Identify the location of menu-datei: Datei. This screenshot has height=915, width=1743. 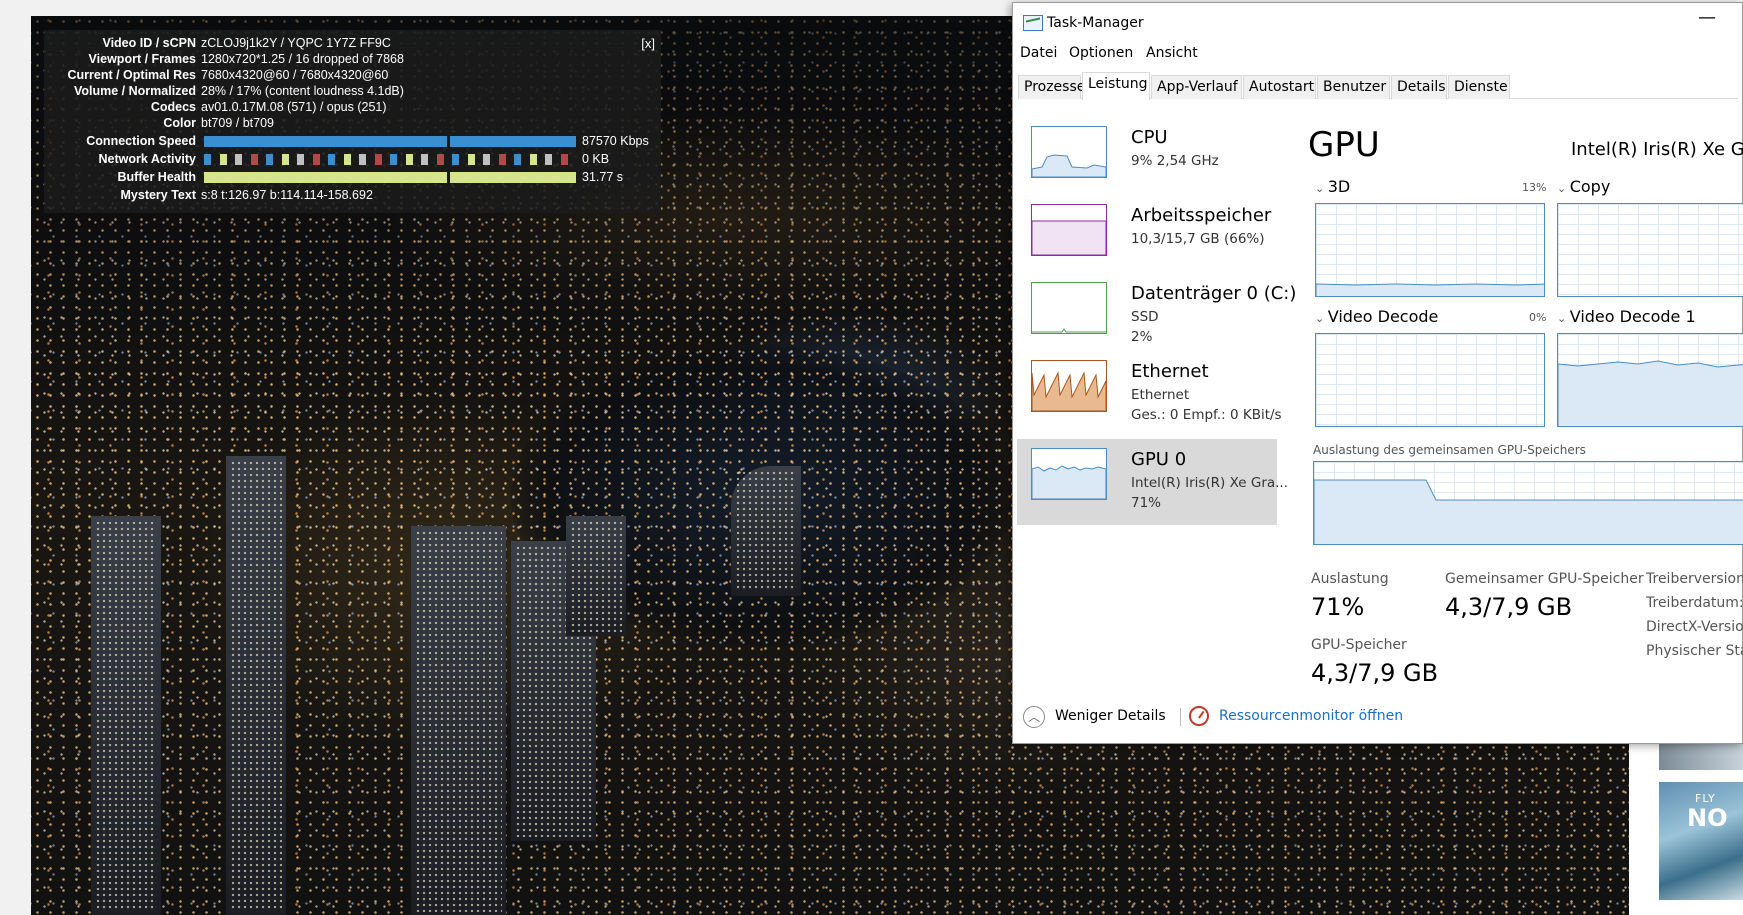
(1038, 53).